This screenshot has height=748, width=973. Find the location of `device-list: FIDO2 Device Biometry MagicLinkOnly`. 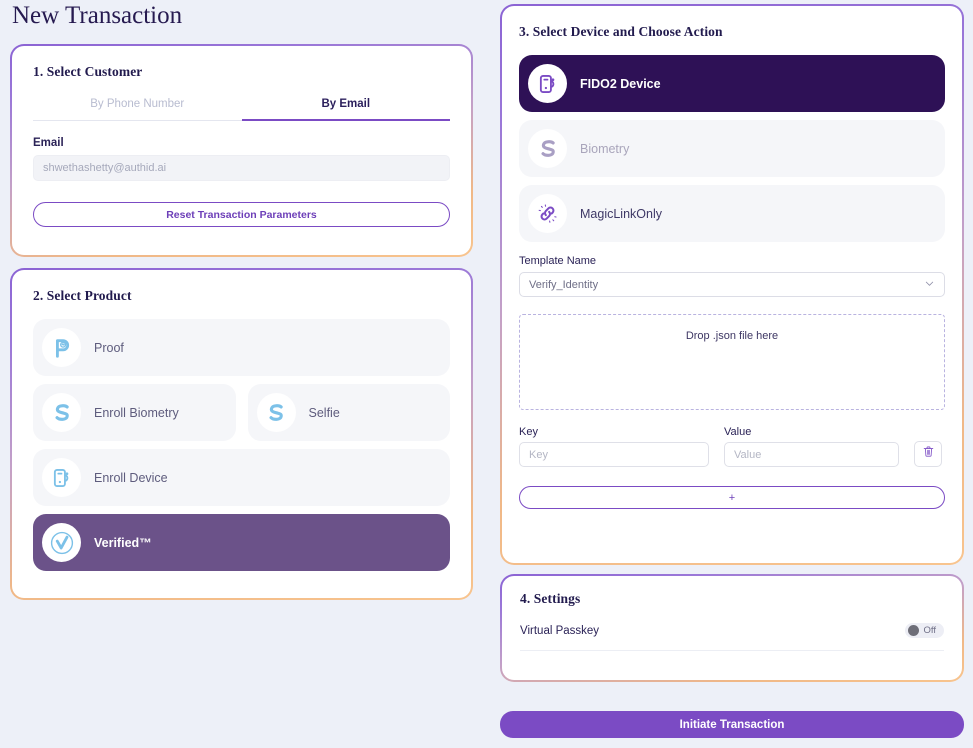

device-list: FIDO2 Device Biometry MagicLinkOnly is located at coordinates (732, 148).